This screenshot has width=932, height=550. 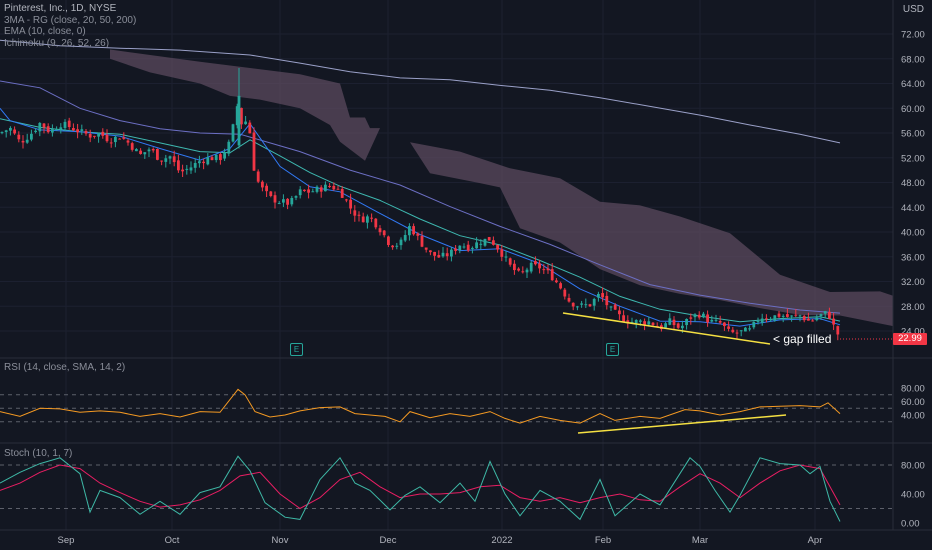 What do you see at coordinates (70, 32) in the screenshot?
I see `ema-indicator-label: EMA (10, close, 0)` at bounding box center [70, 32].